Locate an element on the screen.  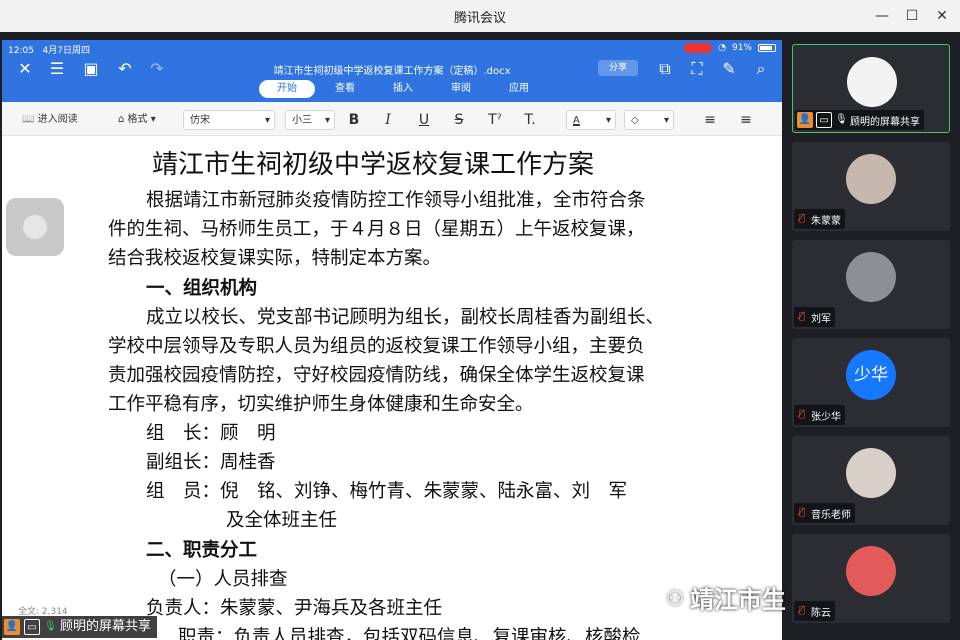
fullscreen-icon: ⛶ is located at coordinates (697, 69).